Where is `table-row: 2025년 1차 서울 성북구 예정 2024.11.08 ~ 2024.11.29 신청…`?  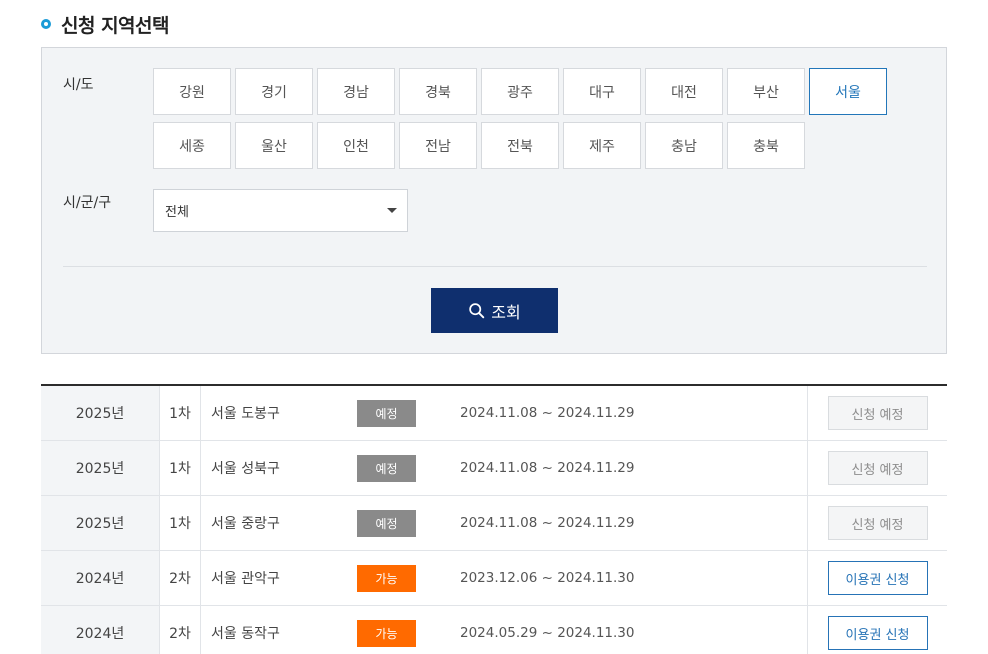
table-row: 2025년 1차 서울 성북구 예정 2024.11.08 ~ 2024.11.29 신청… is located at coordinates (494, 468).